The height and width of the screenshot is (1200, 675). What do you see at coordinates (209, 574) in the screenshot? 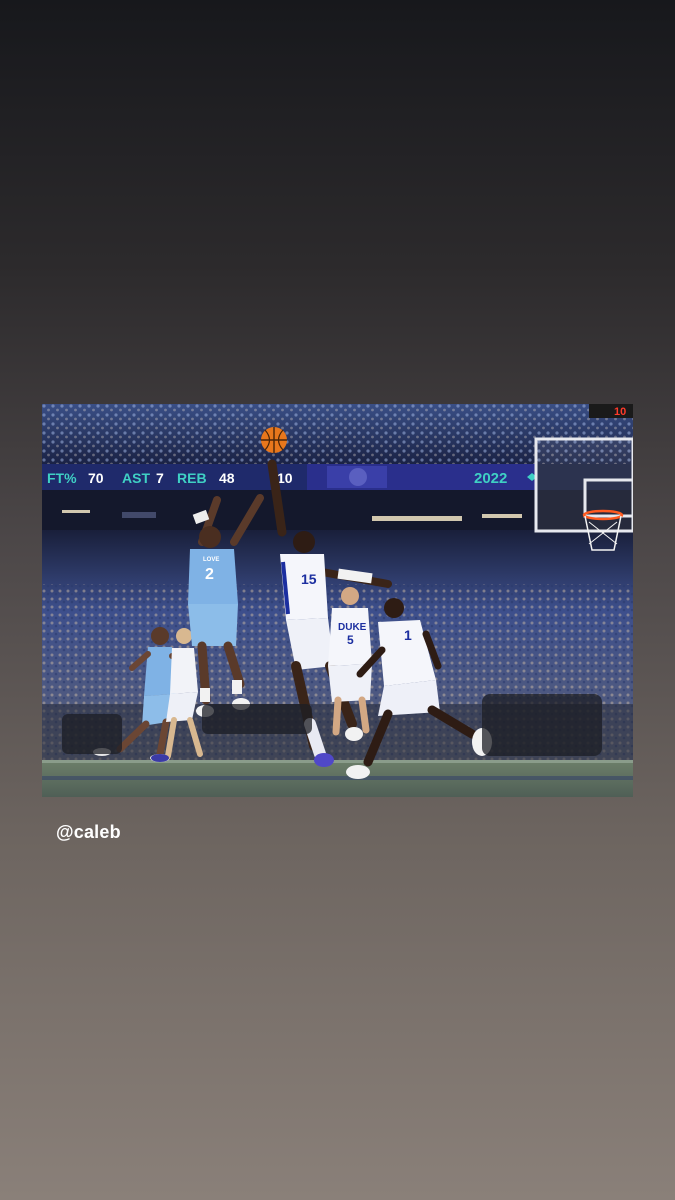
I see `shooter-number: 2` at bounding box center [209, 574].